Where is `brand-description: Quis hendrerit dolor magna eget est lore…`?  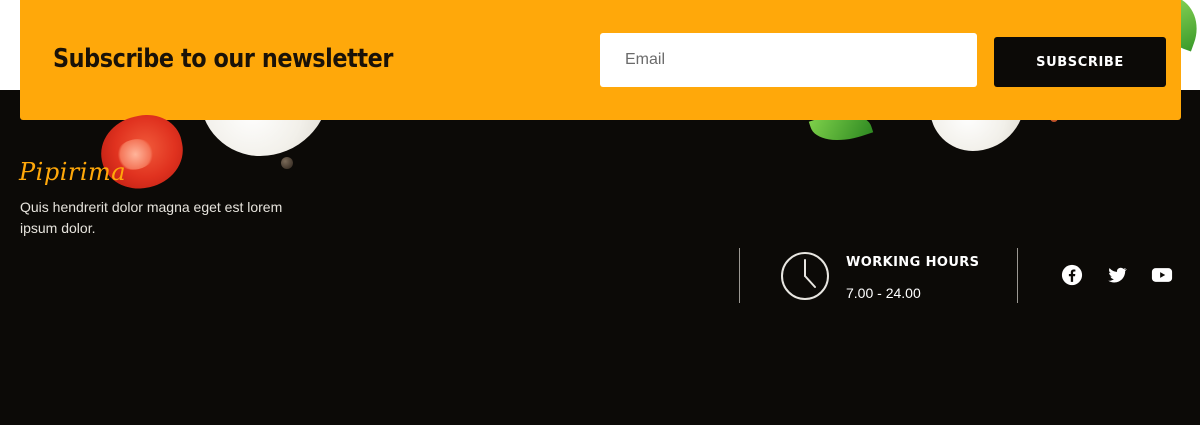
brand-description: Quis hendrerit dolor magna eget est lore… is located at coordinates (151, 217).